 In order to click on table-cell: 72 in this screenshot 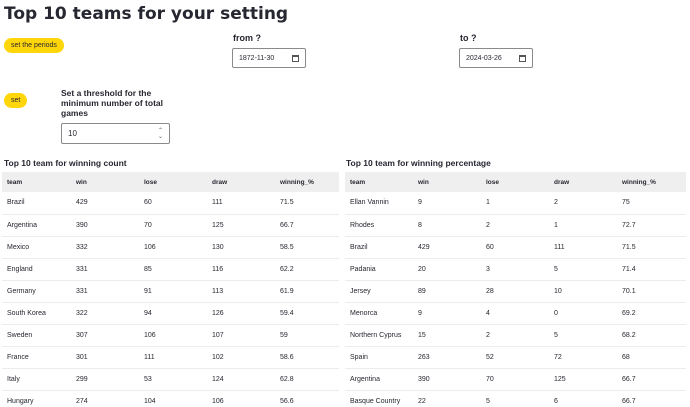, I will do `click(583, 357)`.